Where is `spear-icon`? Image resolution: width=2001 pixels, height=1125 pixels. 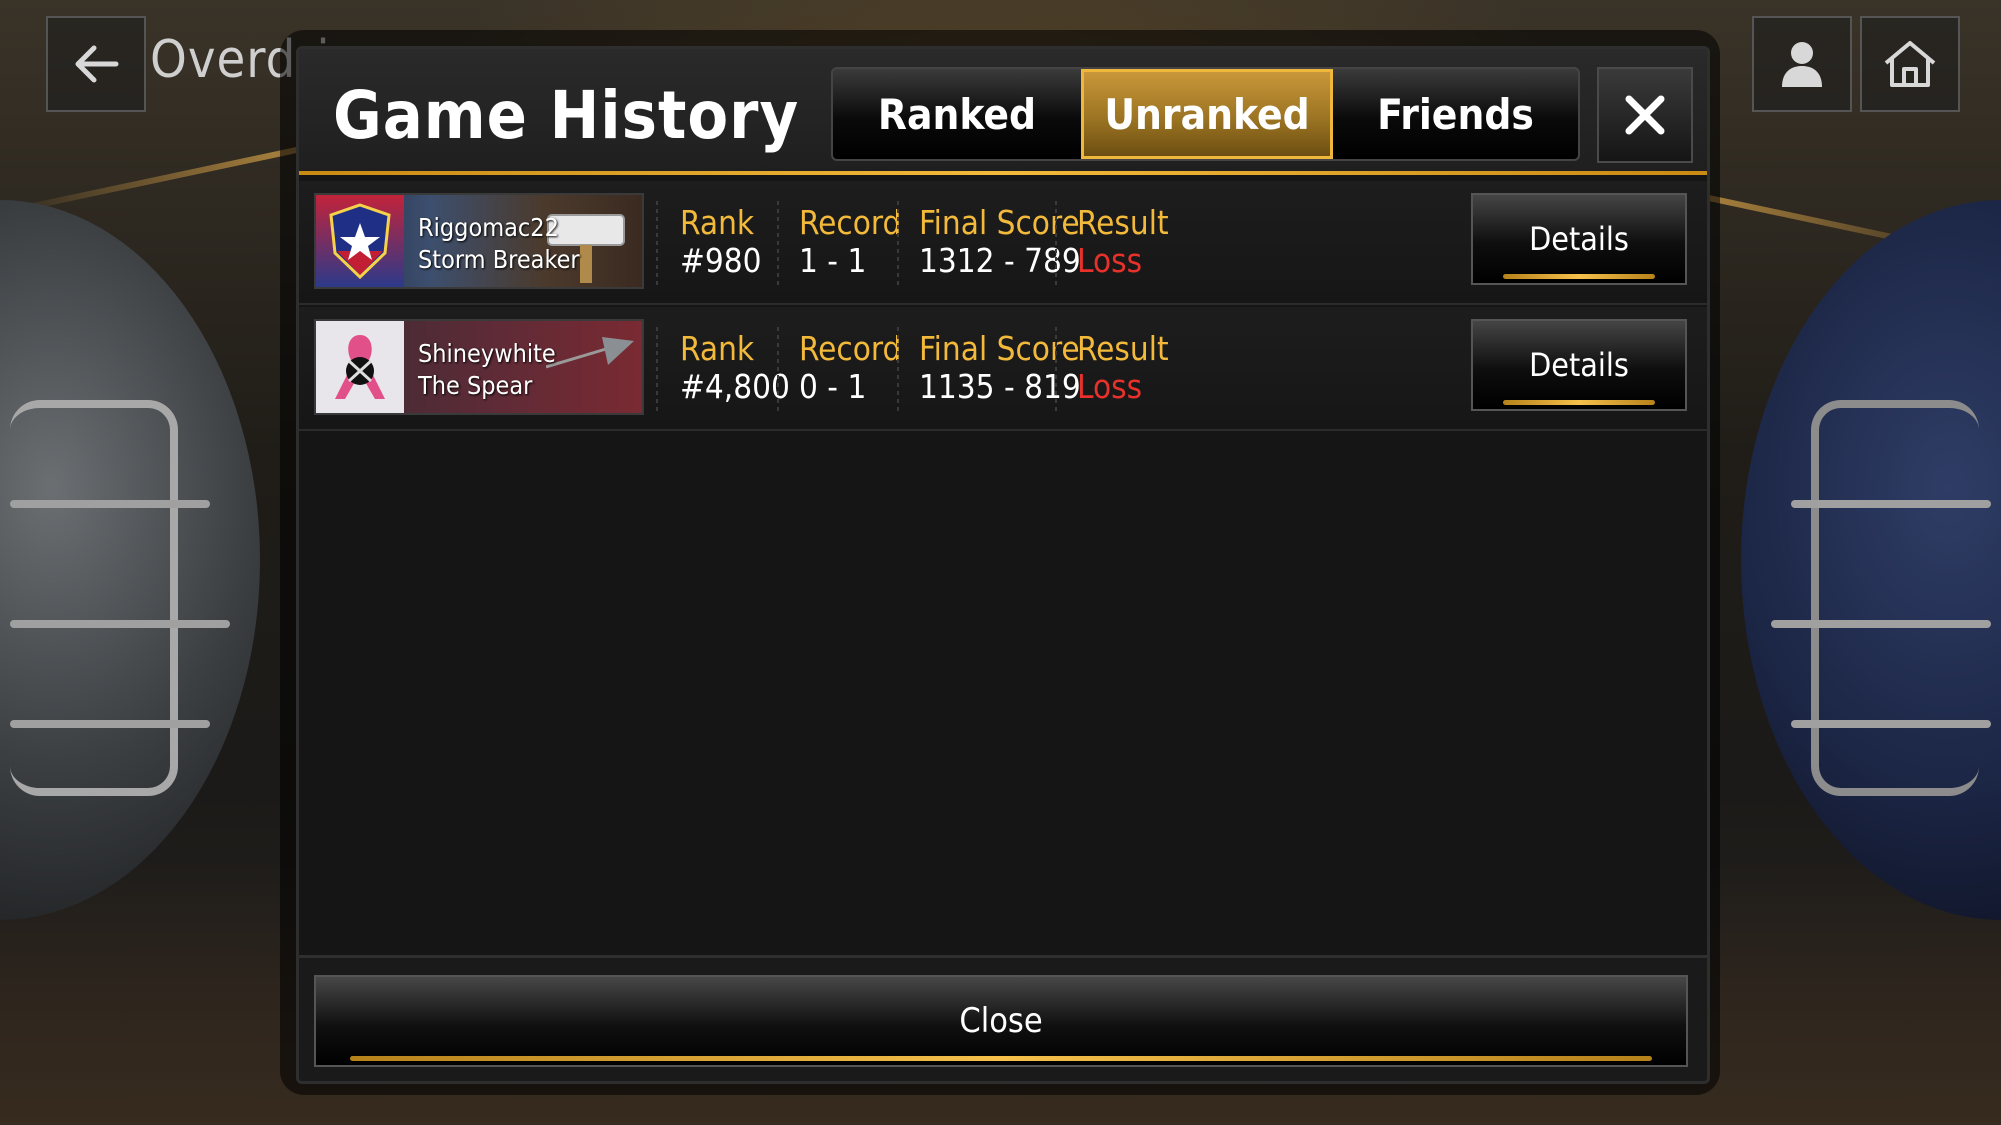
spear-icon is located at coordinates (590, 353).